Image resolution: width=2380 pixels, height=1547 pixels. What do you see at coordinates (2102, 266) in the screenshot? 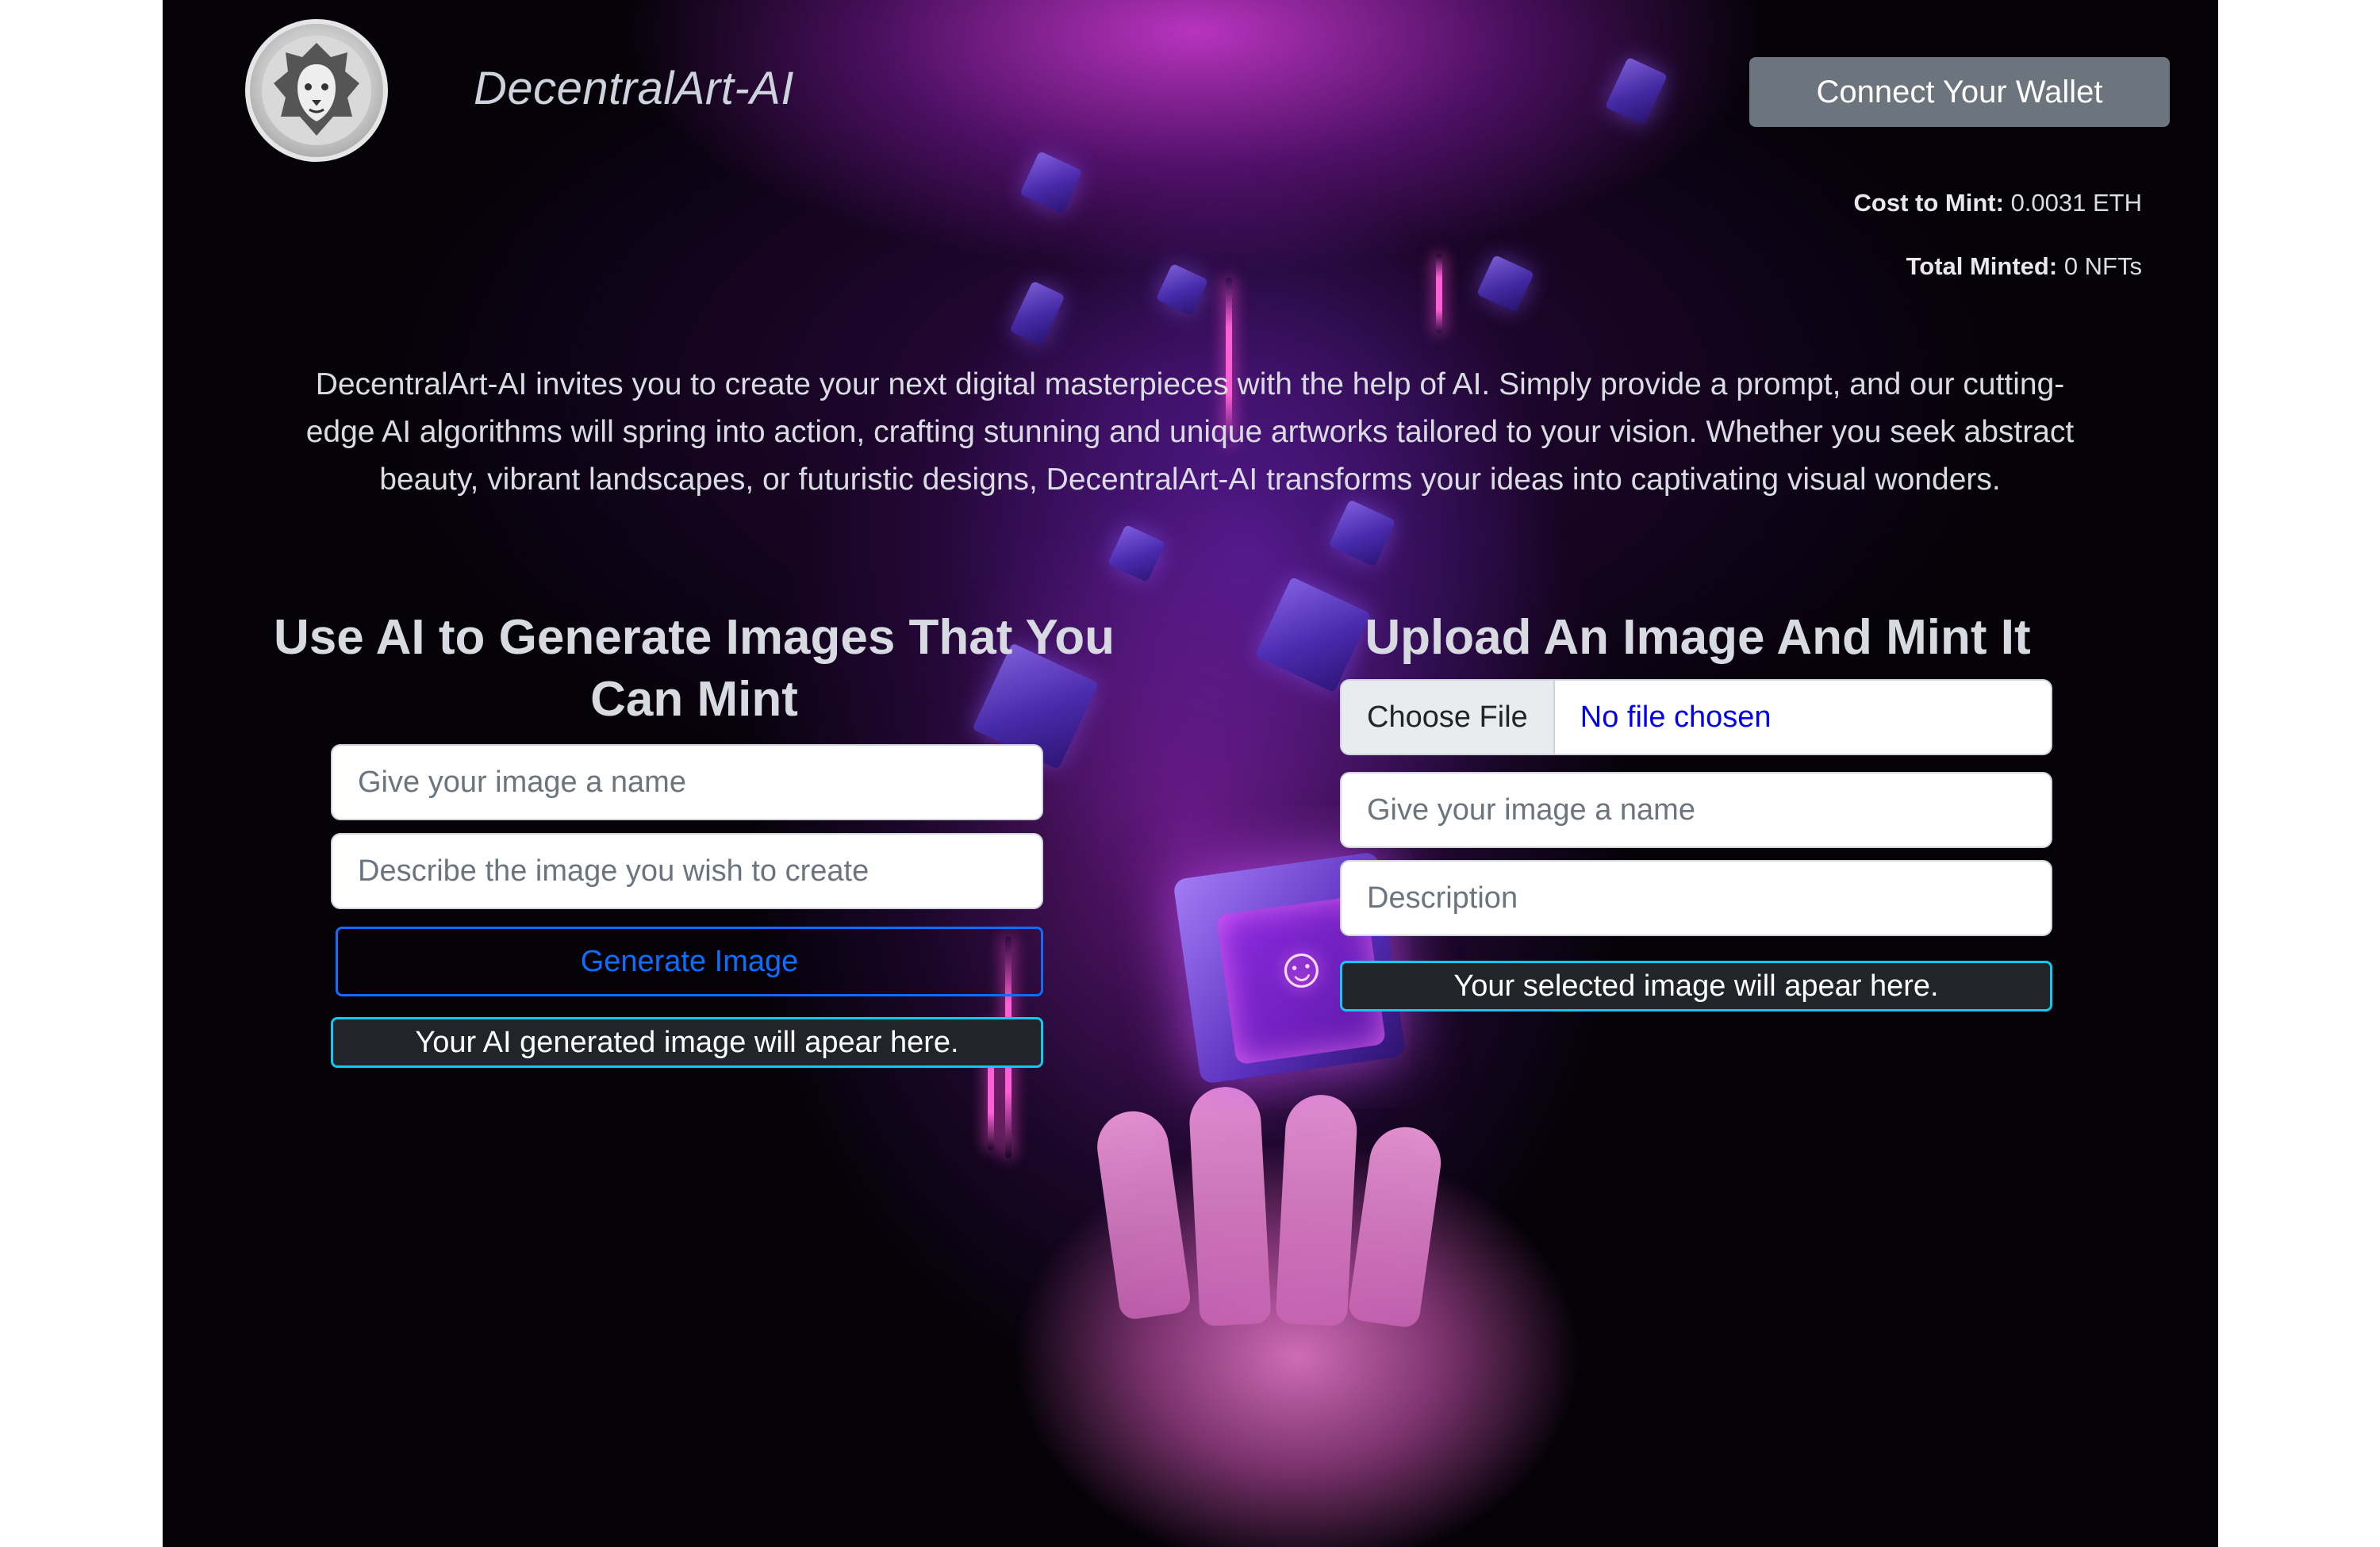
I see `minted-value: 0 NFTs` at bounding box center [2102, 266].